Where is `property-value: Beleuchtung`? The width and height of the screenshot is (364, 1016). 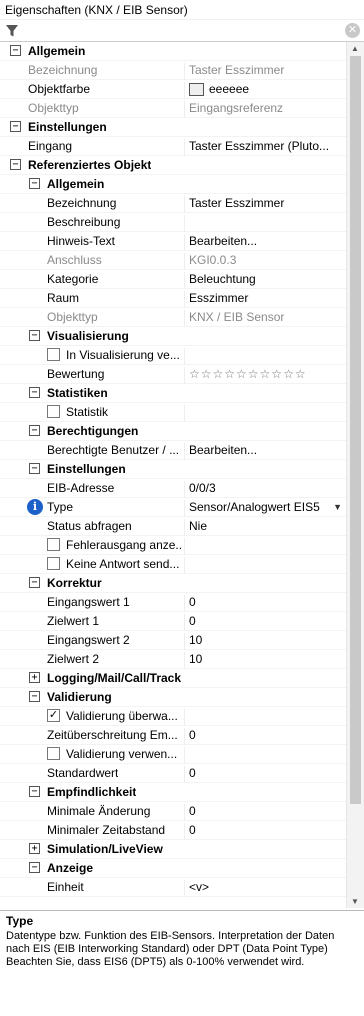 property-value: Beleuchtung is located at coordinates (264, 280).